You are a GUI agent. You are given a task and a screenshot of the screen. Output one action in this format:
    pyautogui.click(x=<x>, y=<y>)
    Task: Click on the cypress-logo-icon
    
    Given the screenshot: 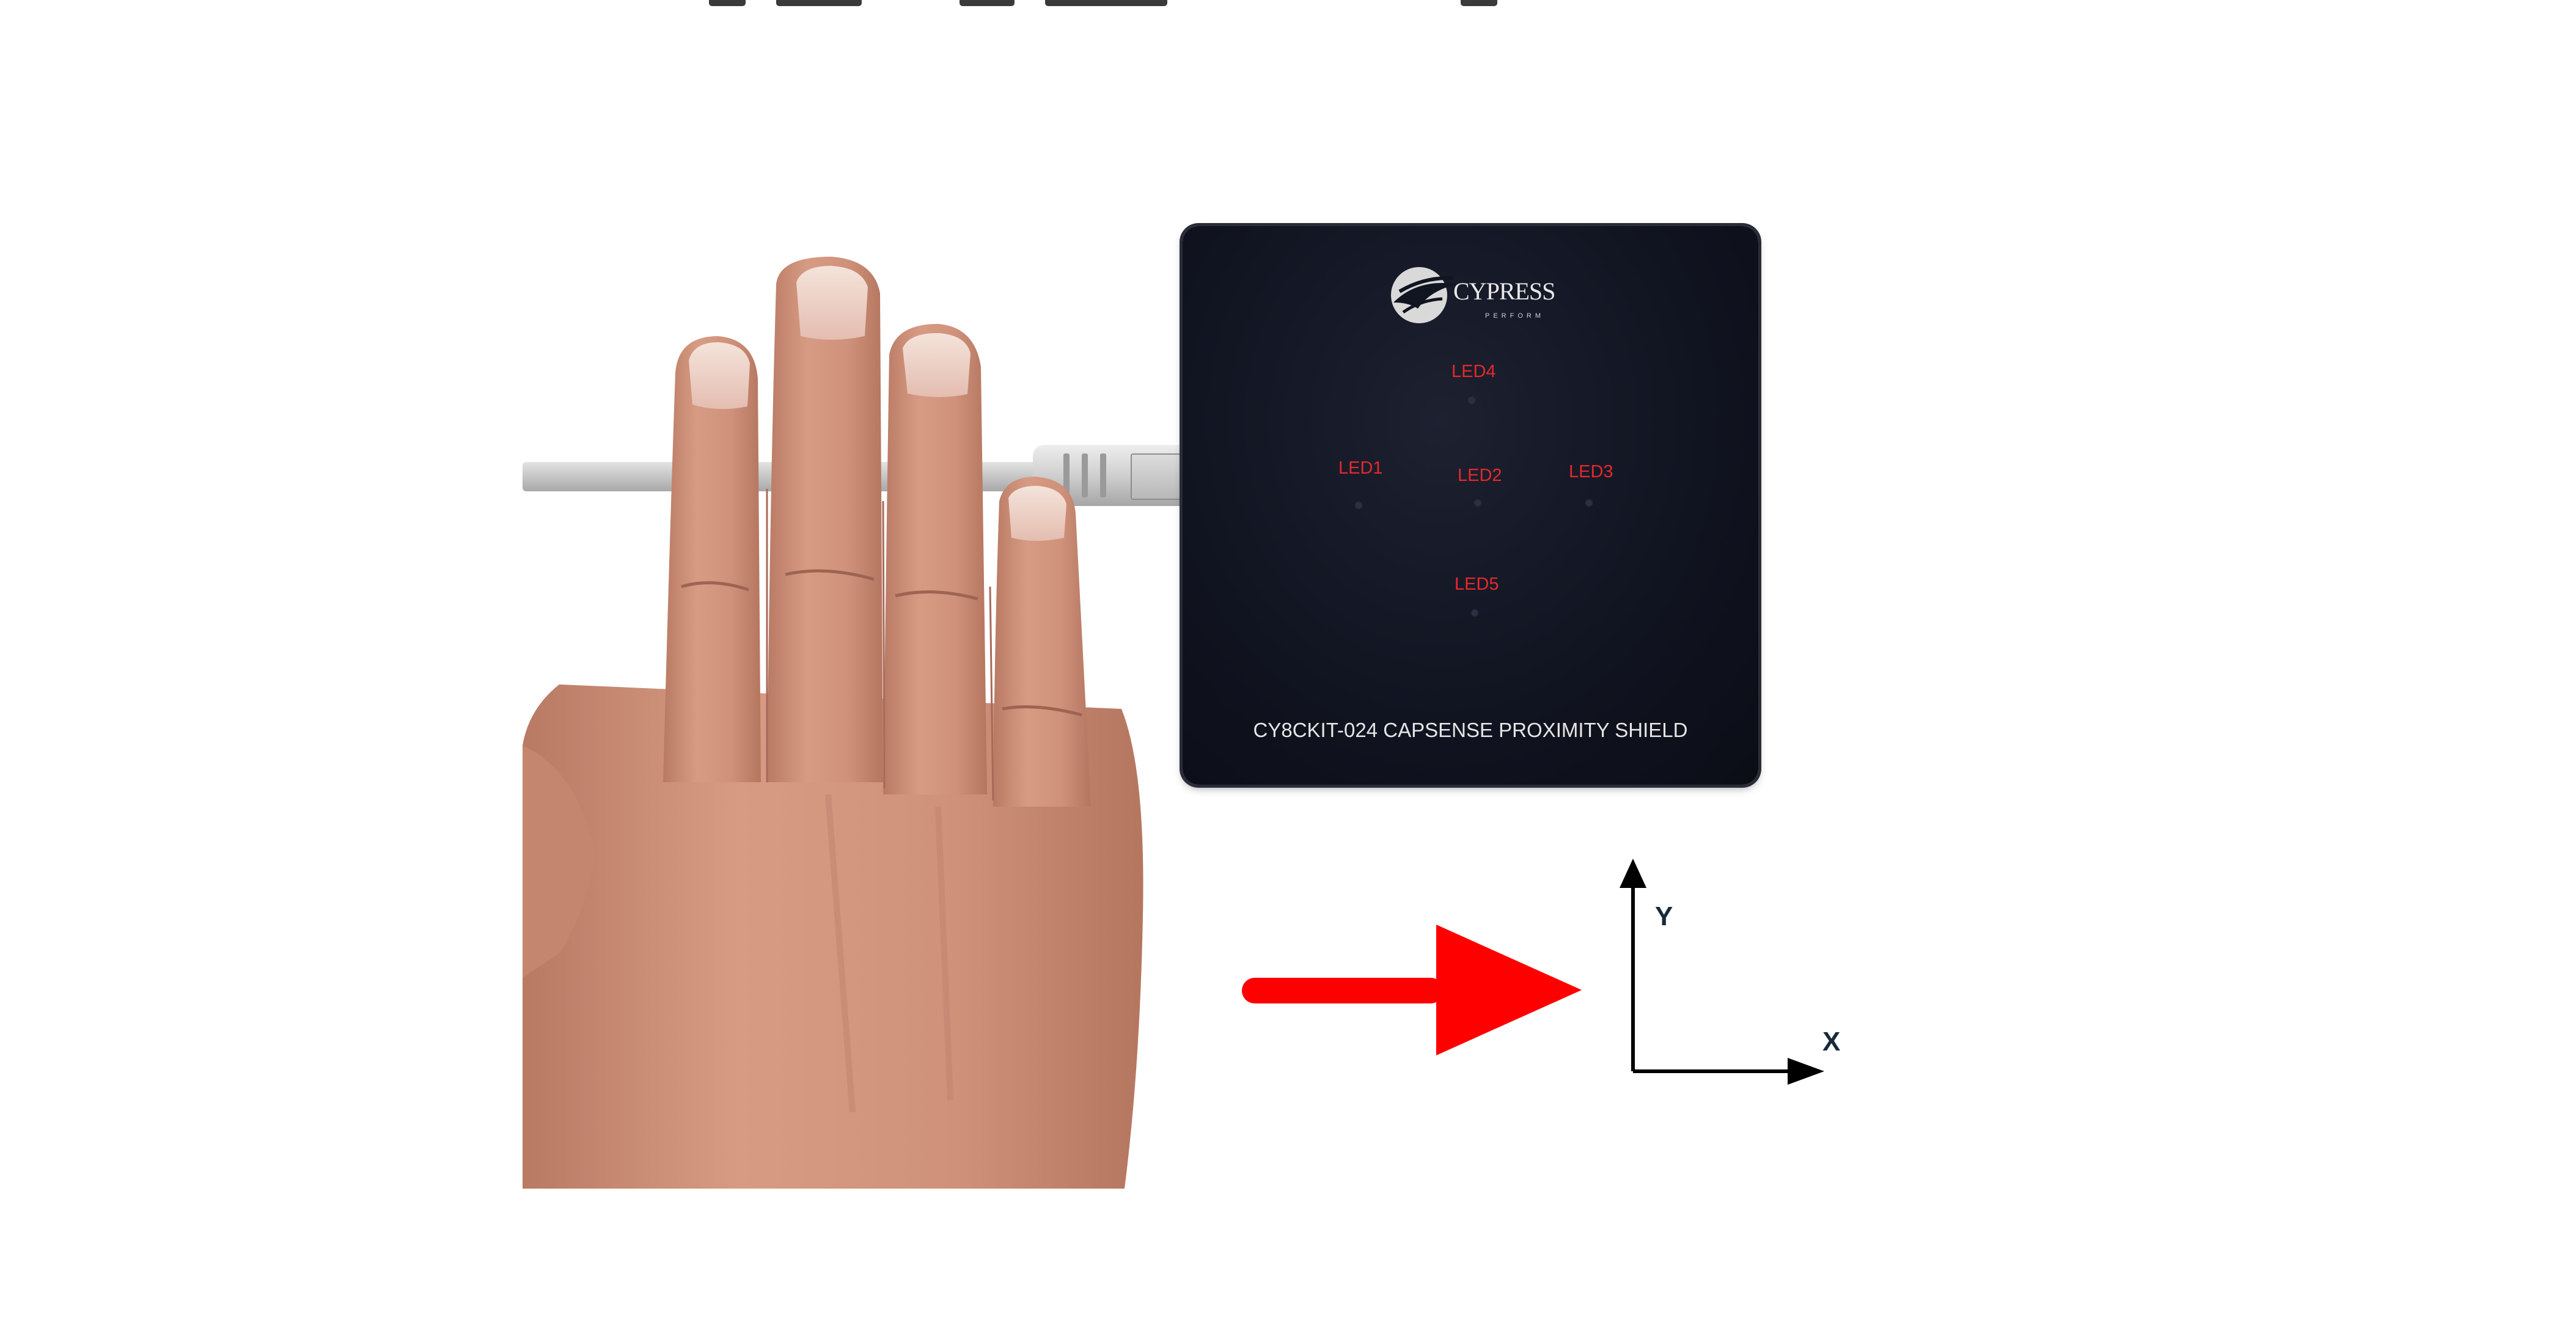 What is the action you would take?
    pyautogui.click(x=1424, y=295)
    